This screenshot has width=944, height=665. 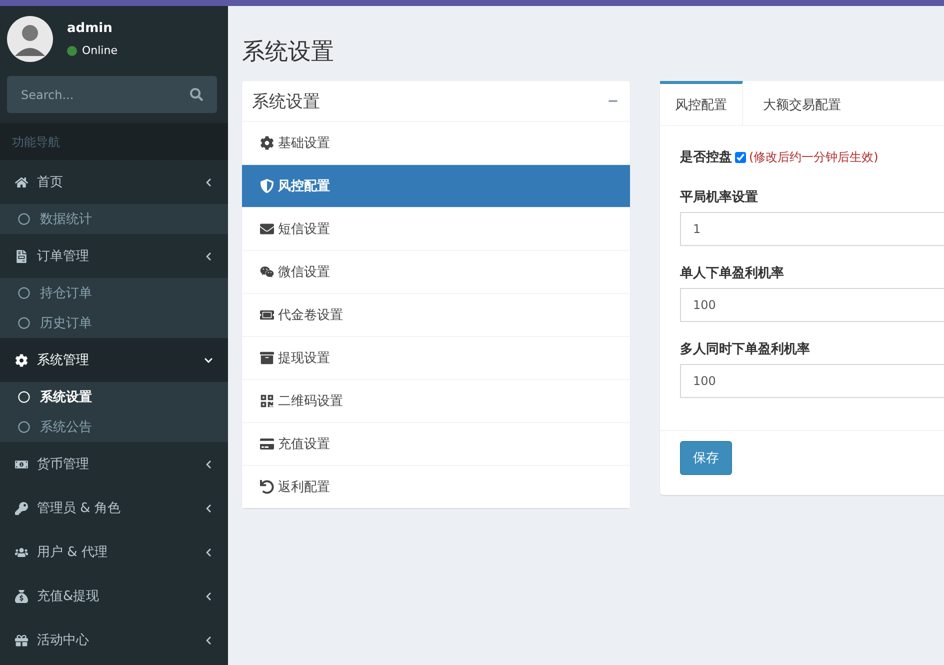 What do you see at coordinates (21, 182) in the screenshot?
I see `home-icon` at bounding box center [21, 182].